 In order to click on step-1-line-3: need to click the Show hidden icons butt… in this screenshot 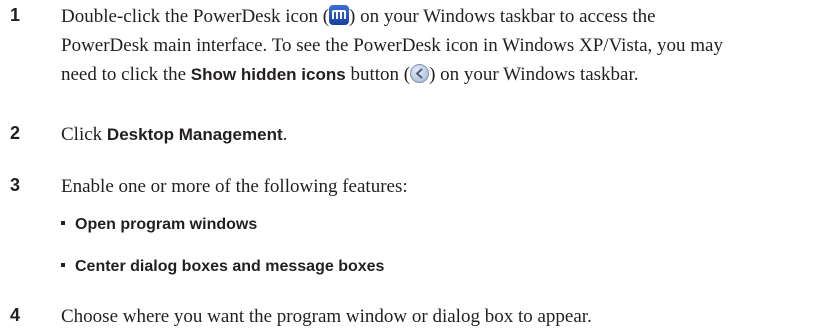, I will do `click(350, 74)`.